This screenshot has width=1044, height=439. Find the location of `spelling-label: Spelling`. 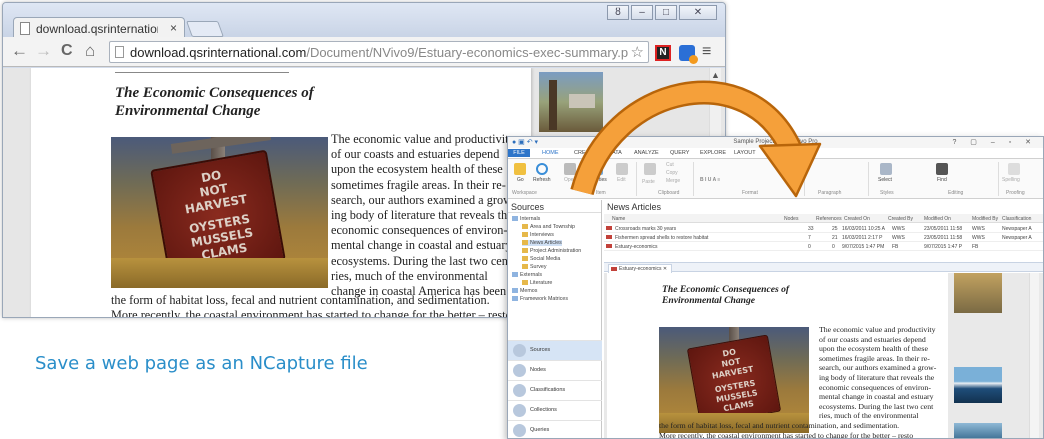

spelling-label: Spelling is located at coordinates (1011, 180).